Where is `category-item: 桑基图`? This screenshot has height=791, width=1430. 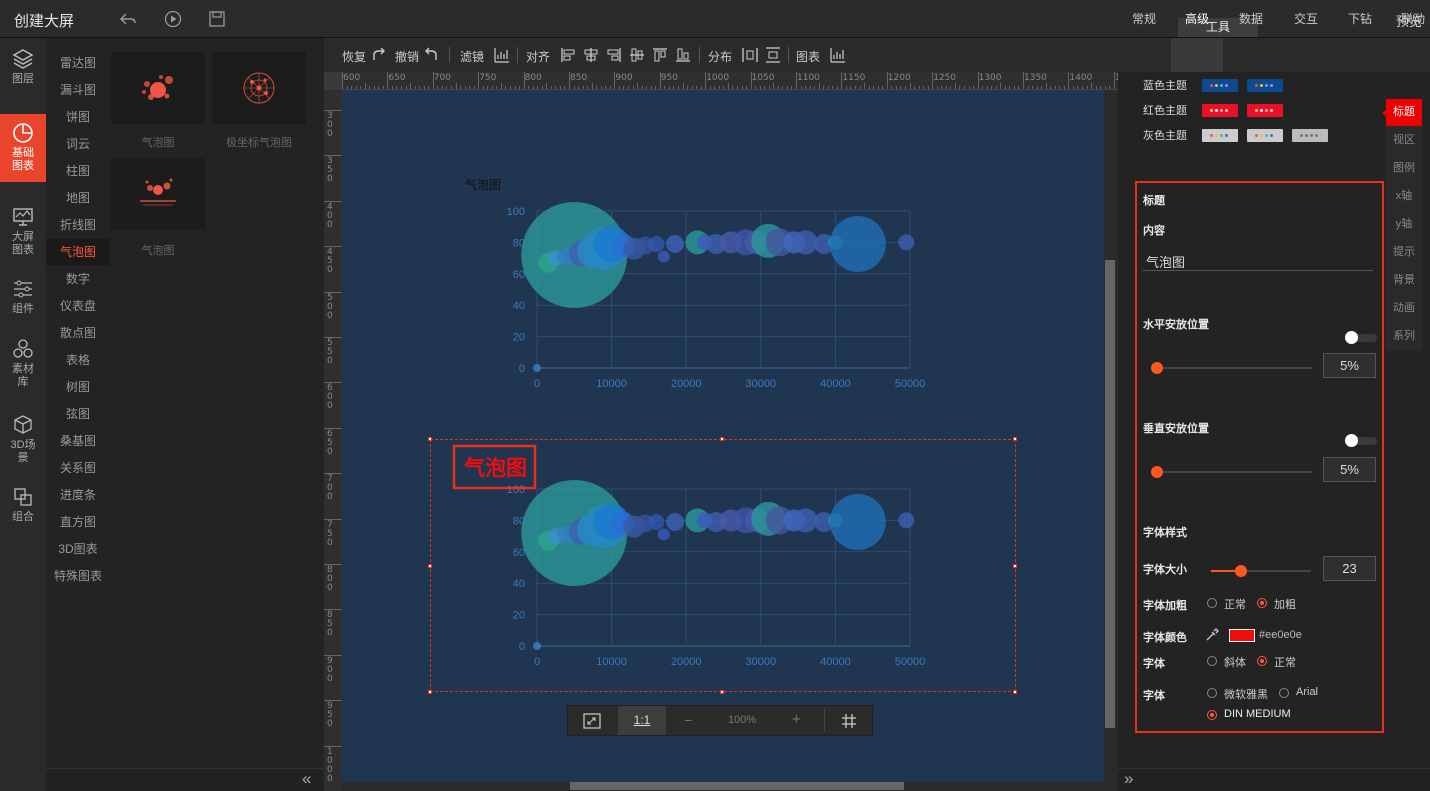 category-item: 桑基图 is located at coordinates (78, 441).